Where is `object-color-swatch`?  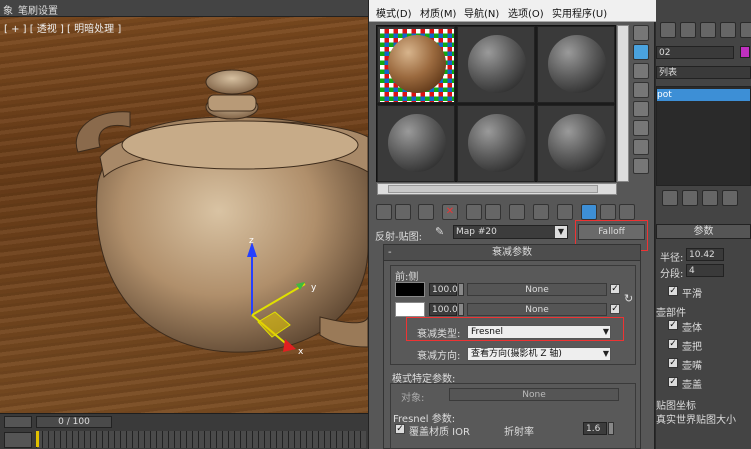 object-color-swatch is located at coordinates (745, 52).